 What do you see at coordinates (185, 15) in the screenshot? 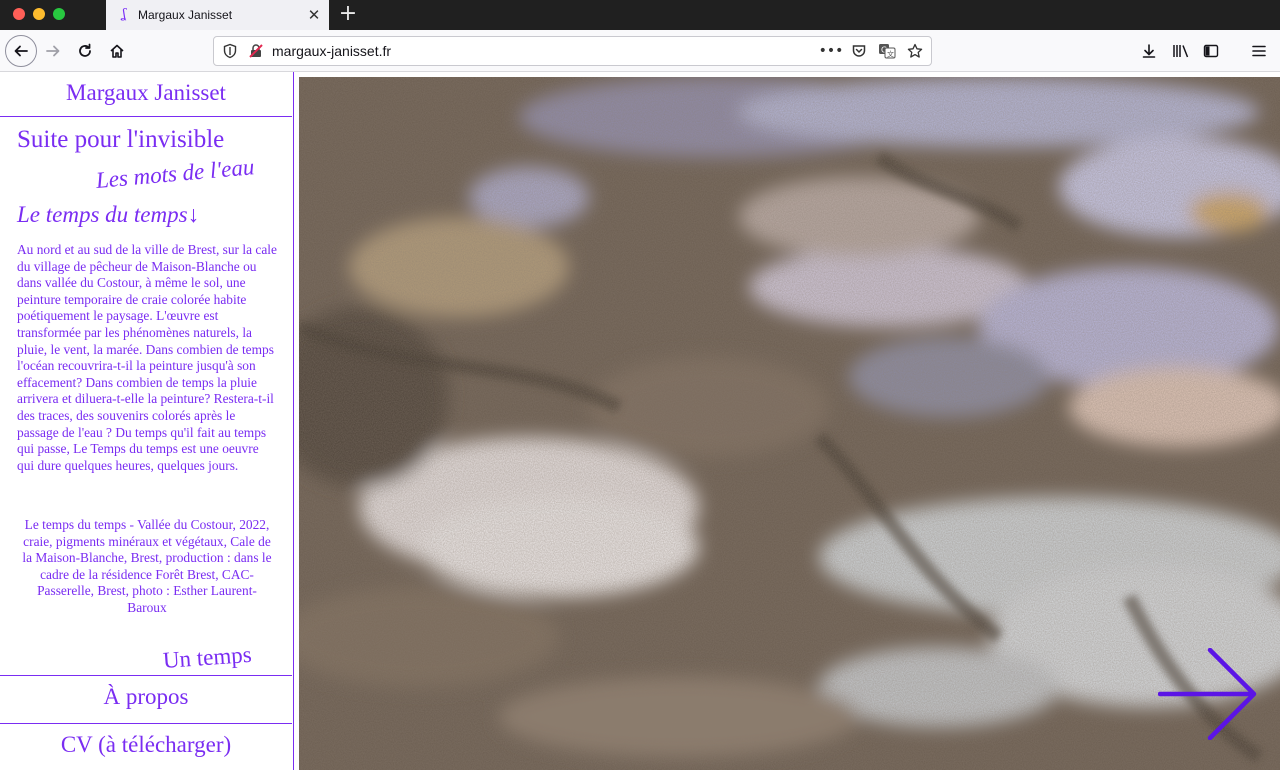
I see `tab-title: Margaux Janisset` at bounding box center [185, 15].